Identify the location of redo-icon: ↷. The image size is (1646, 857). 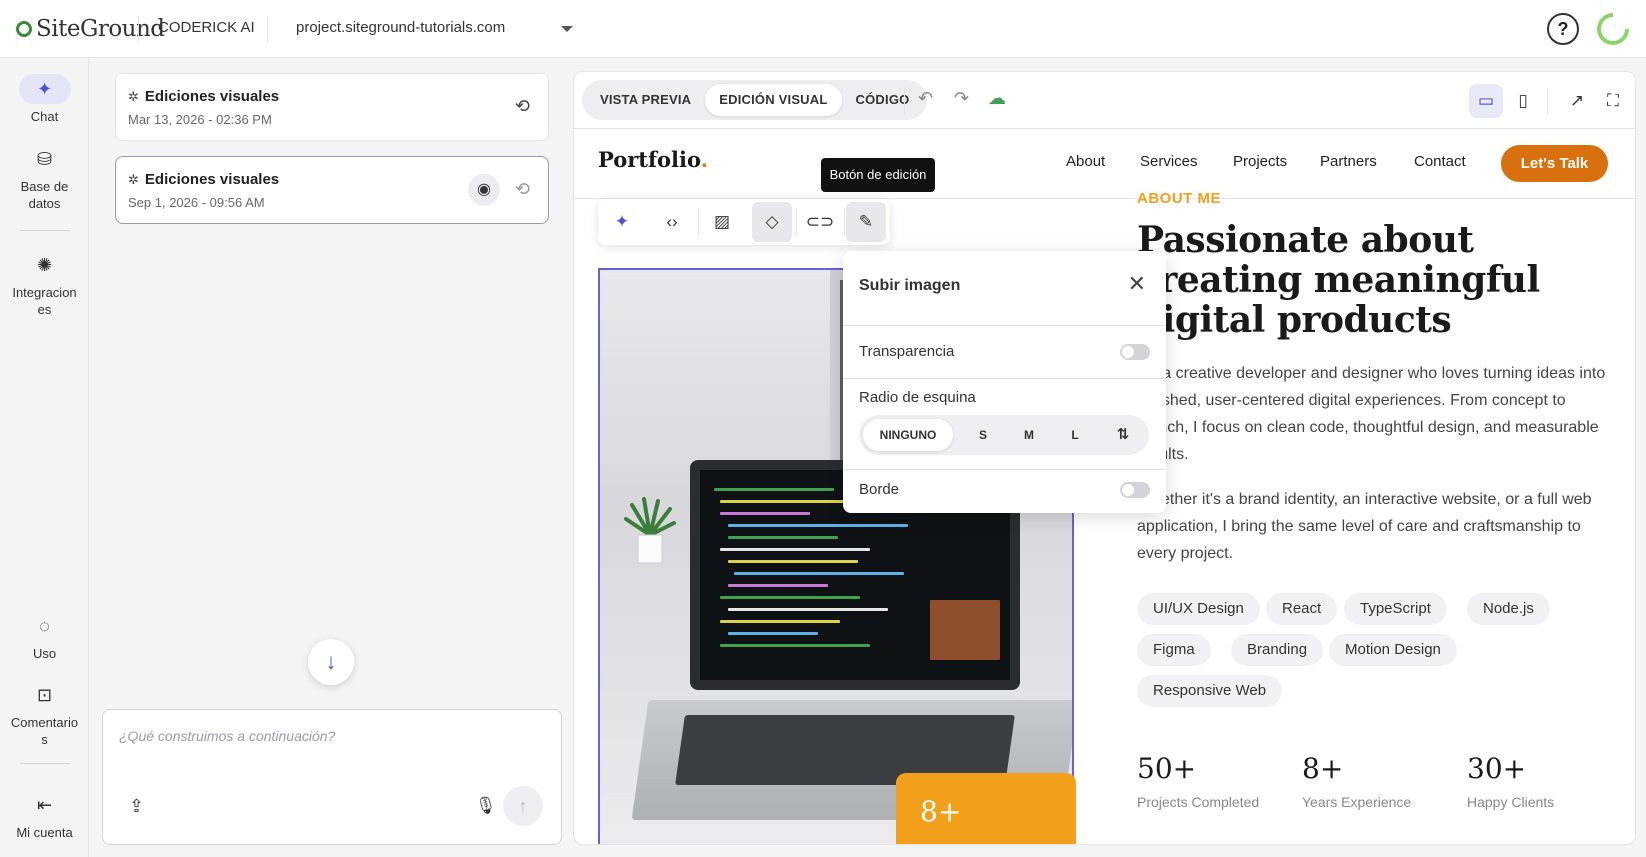
(961, 98).